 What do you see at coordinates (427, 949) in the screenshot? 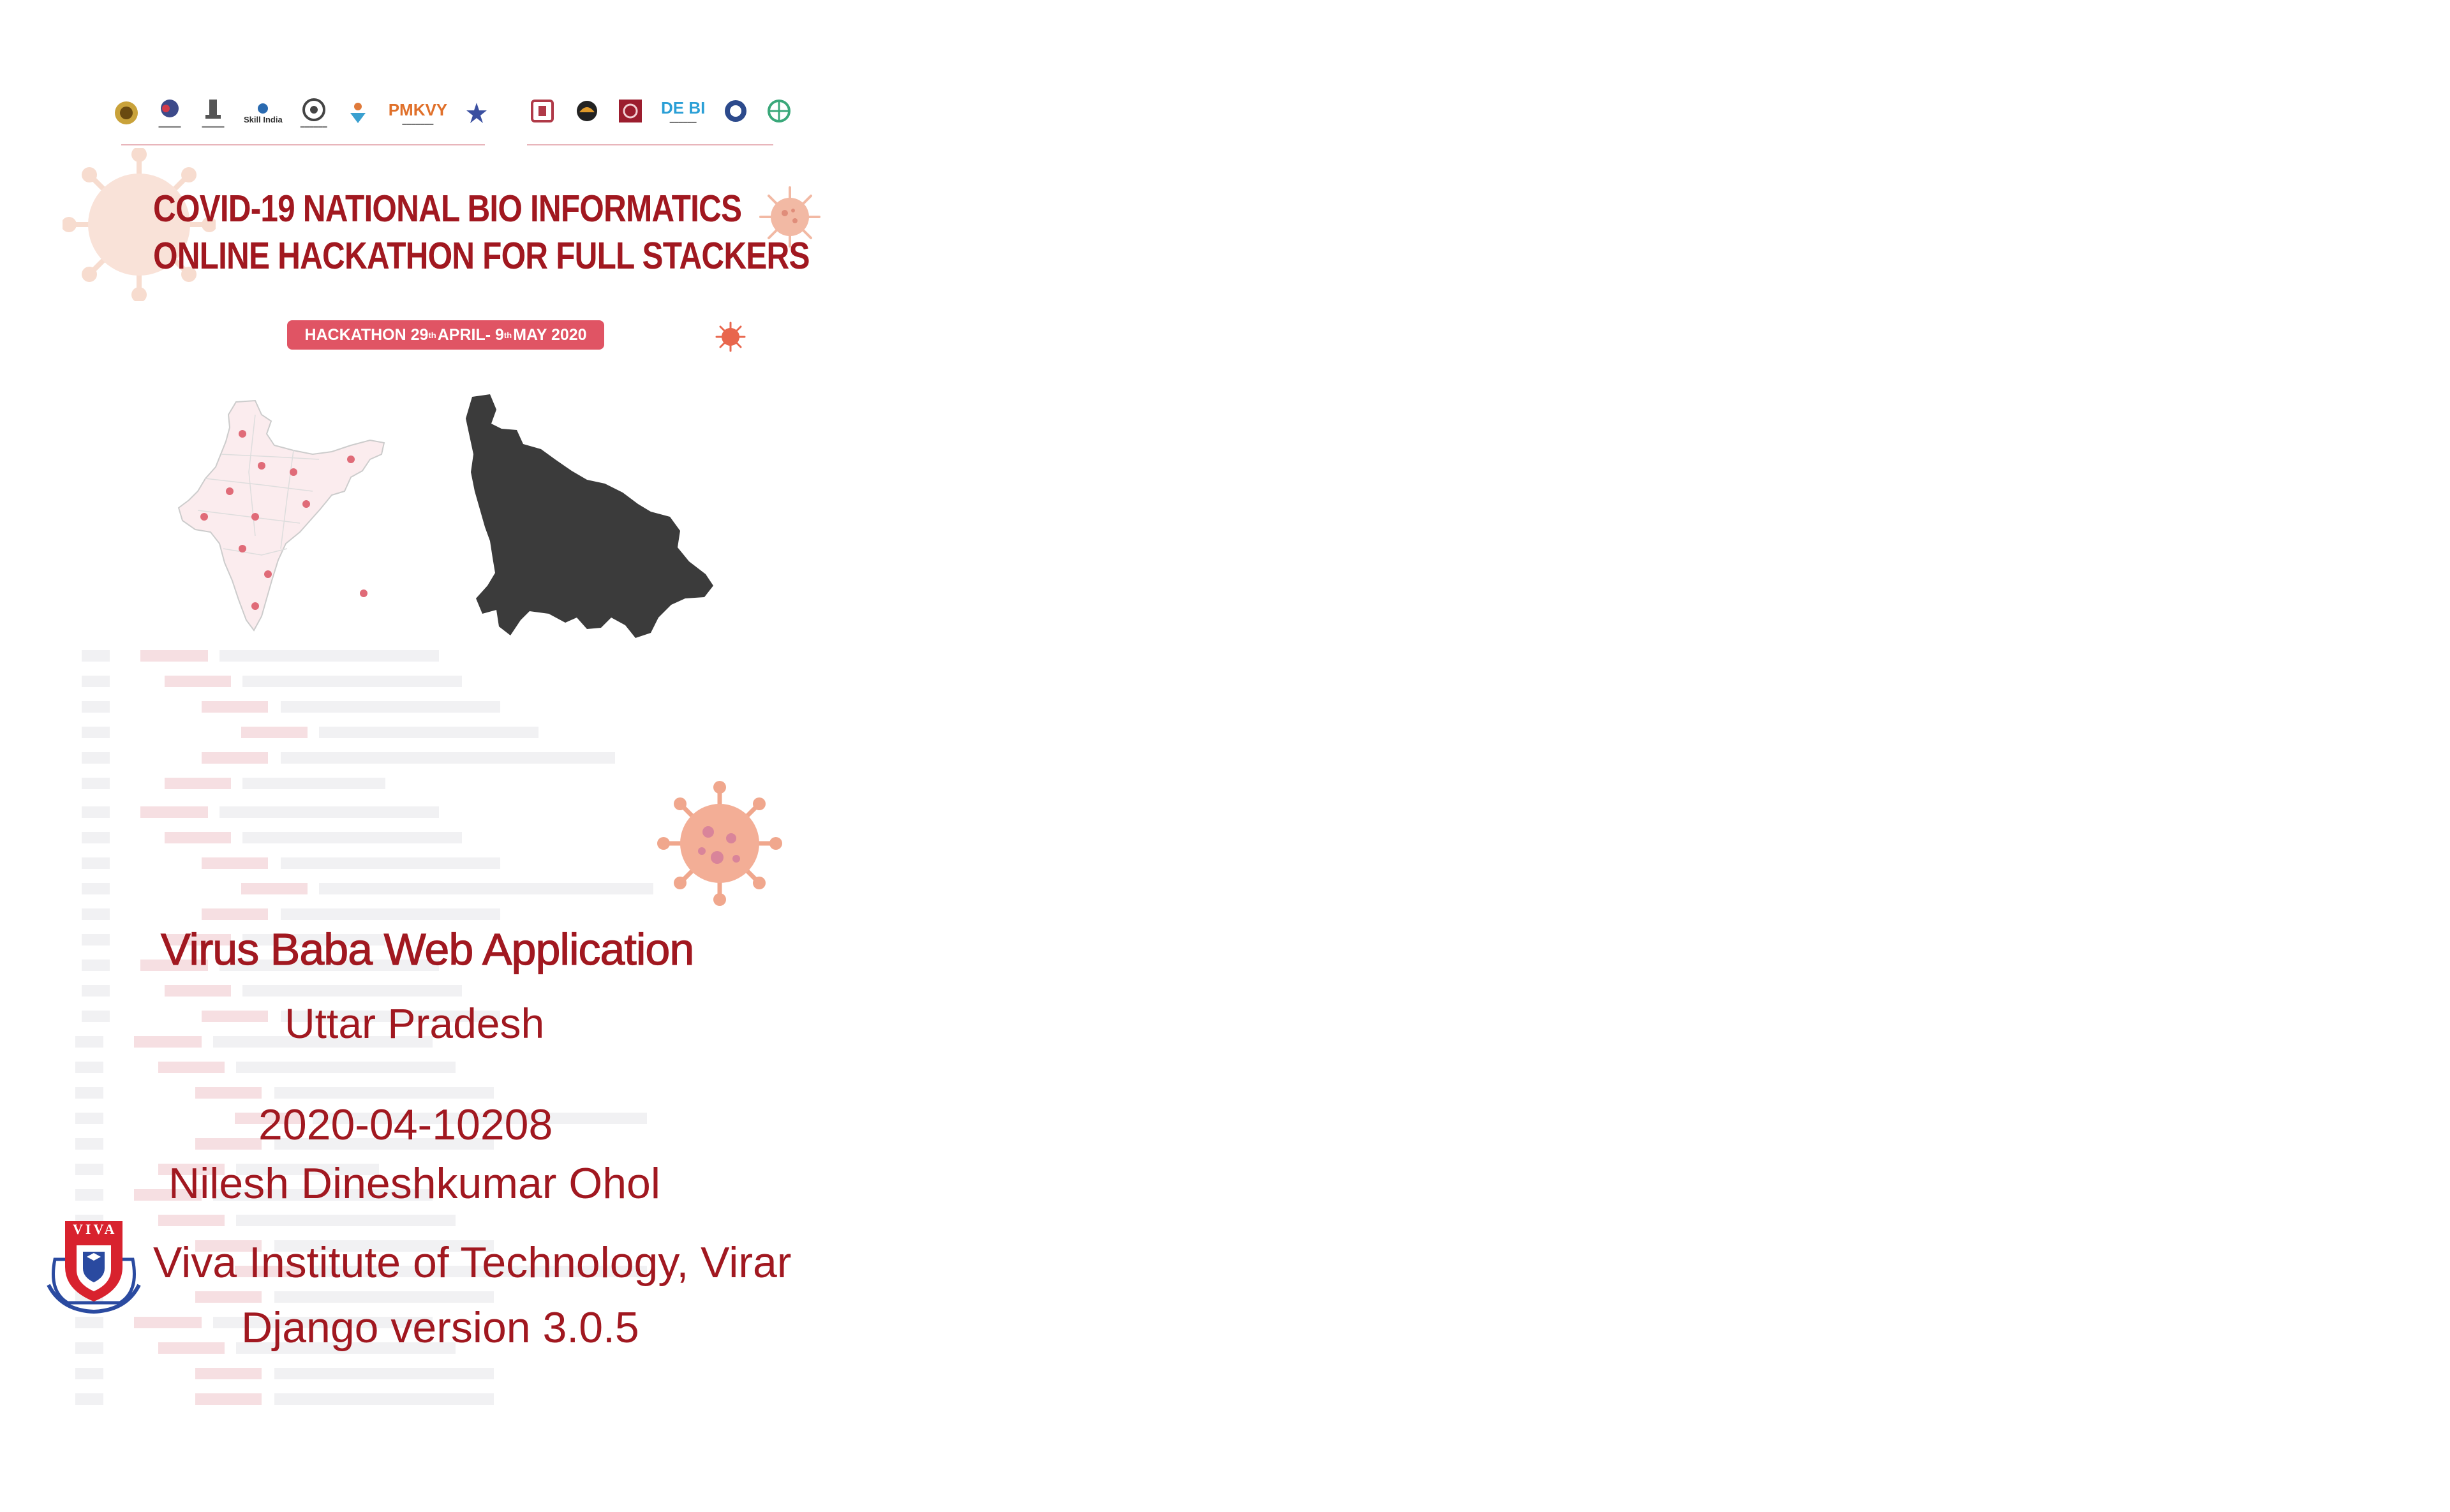
I see `app-title: Virus Baba Web Application` at bounding box center [427, 949].